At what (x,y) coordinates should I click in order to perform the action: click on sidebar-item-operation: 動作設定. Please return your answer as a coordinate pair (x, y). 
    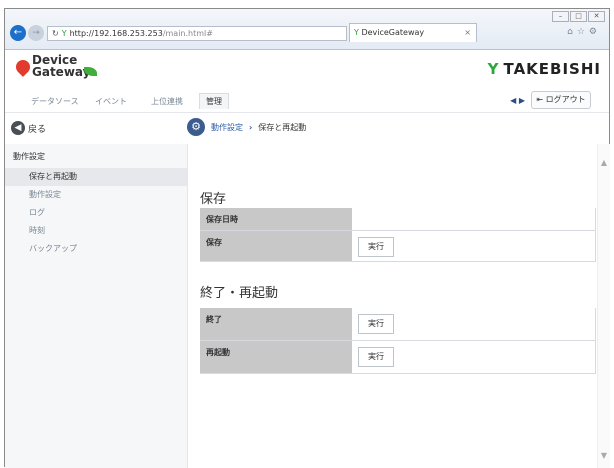
    Looking at the image, I should click on (96, 195).